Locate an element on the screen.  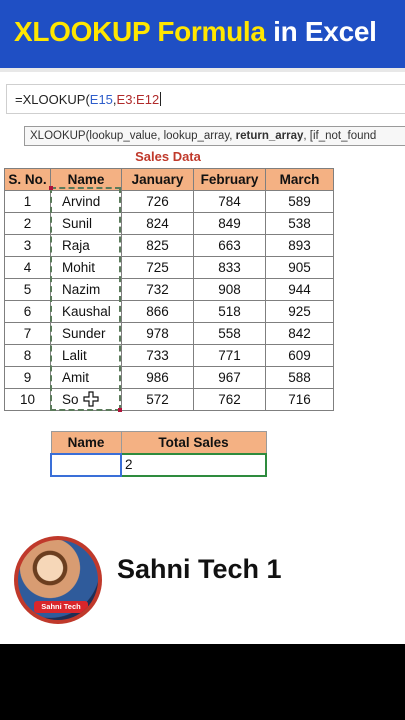
formula-ref-lookup-value: E15 is located at coordinates (101, 99).